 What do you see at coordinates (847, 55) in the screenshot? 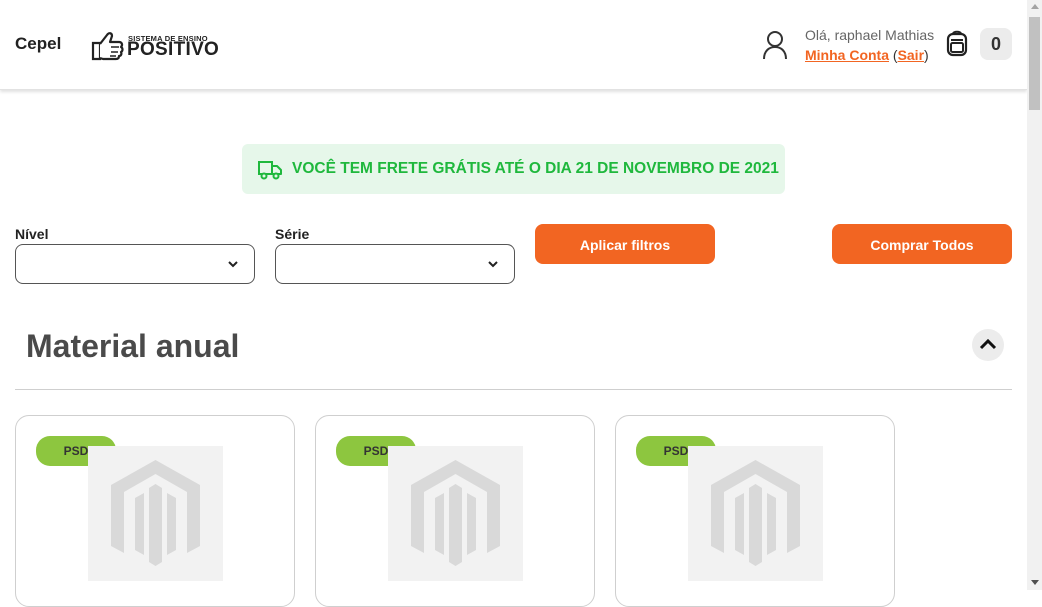
I see `my-account-link: Minha Conta` at bounding box center [847, 55].